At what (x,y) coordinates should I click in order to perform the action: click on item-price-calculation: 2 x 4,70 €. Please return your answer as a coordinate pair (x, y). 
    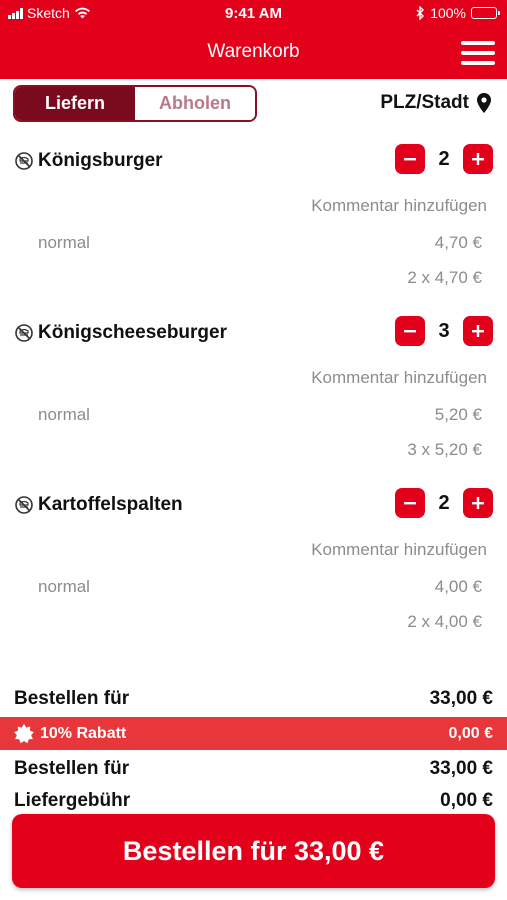
    Looking at the image, I should click on (444, 277).